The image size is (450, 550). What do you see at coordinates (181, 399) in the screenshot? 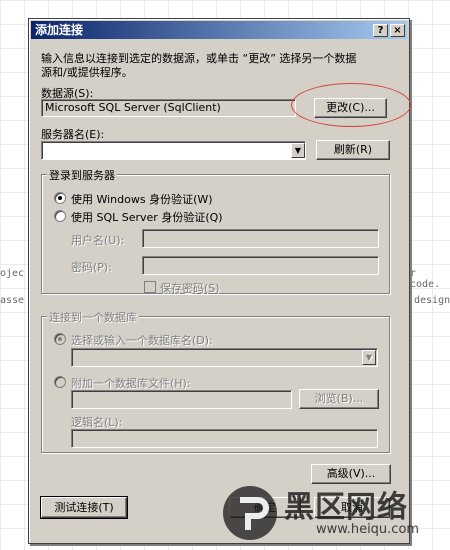
I see `attach-file-input` at bounding box center [181, 399].